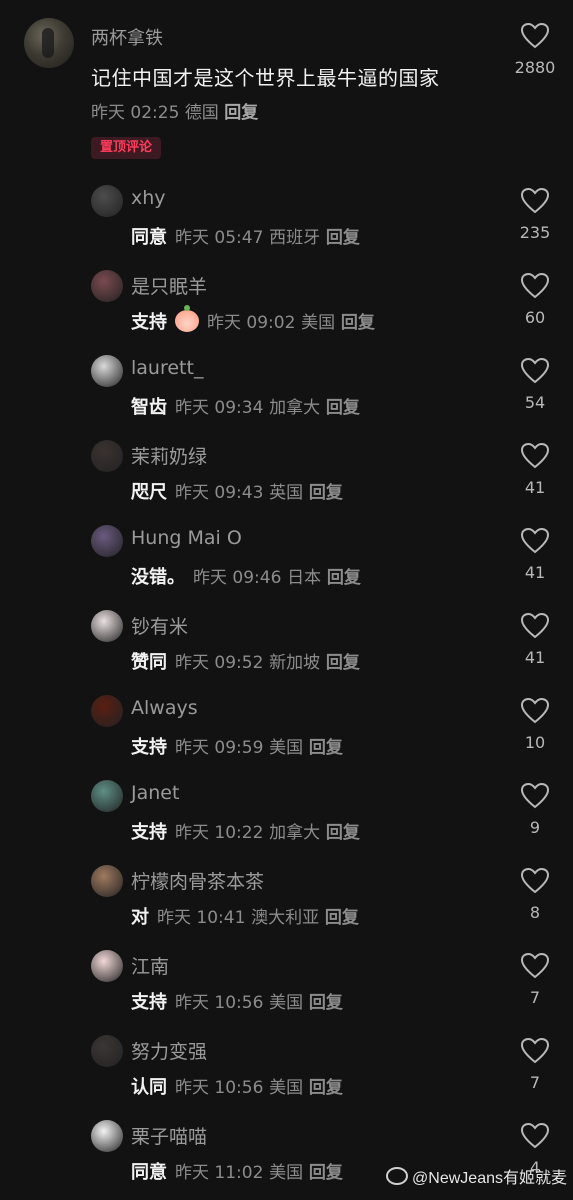 This screenshot has height=1200, width=573. I want to click on pinned-badge: 置顶评论, so click(126, 148).